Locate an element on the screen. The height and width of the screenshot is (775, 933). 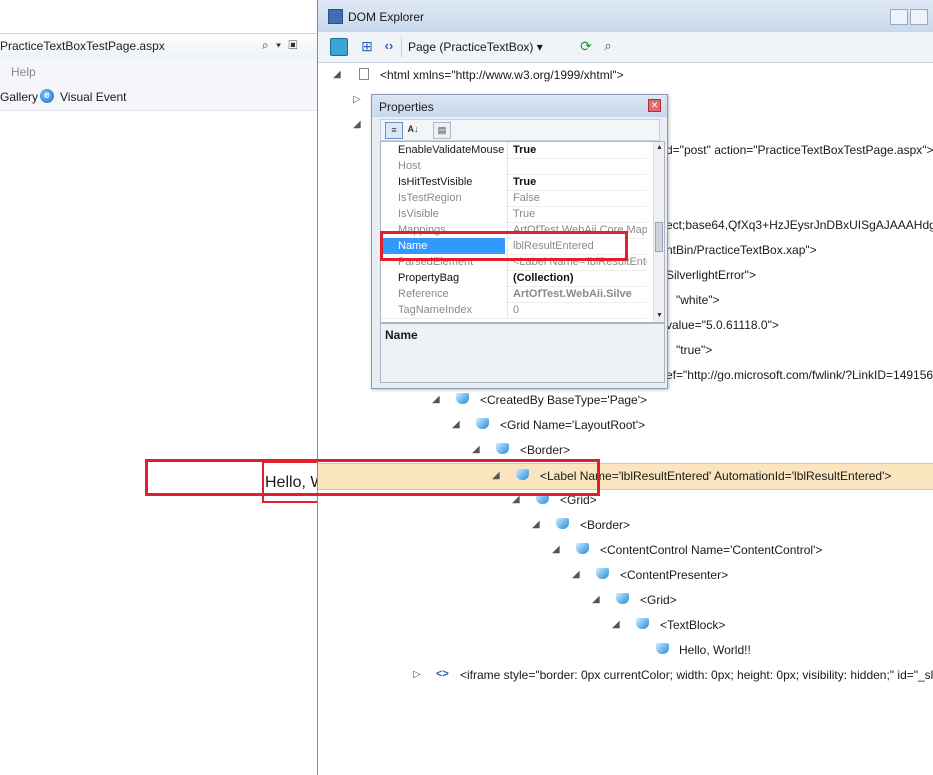
tree-node-text: <TextBlock> is located at coordinates (692, 625).